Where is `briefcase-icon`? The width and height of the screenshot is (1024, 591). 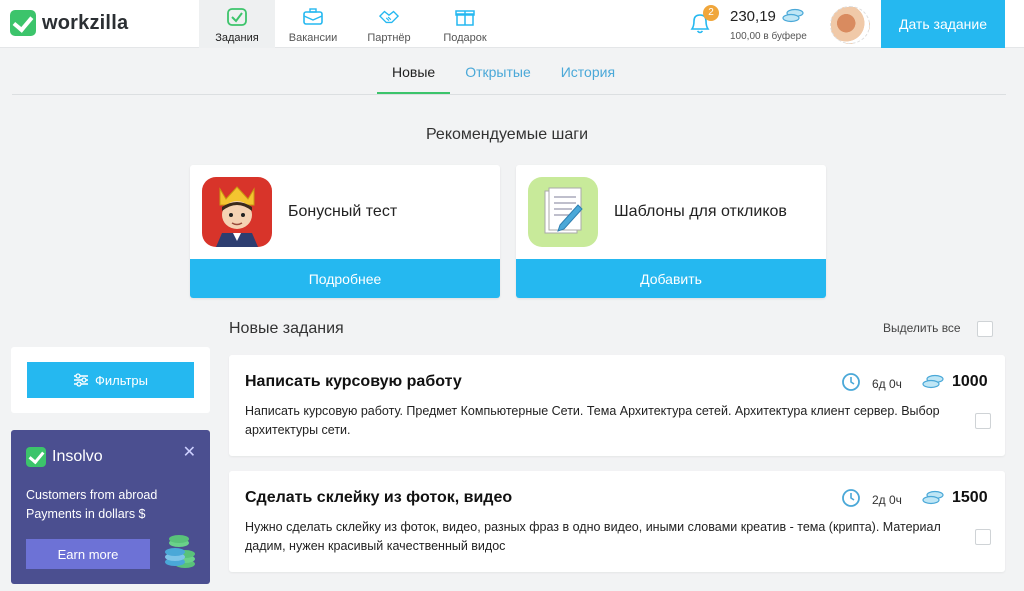 briefcase-icon is located at coordinates (313, 17).